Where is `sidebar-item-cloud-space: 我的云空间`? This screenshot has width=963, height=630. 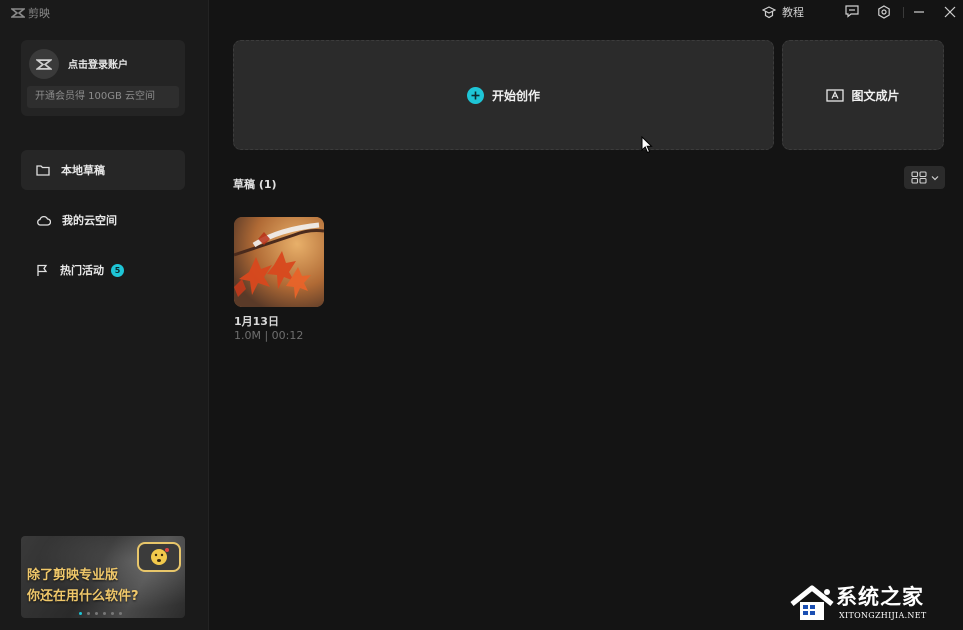 sidebar-item-cloud-space: 我的云空间 is located at coordinates (103, 220).